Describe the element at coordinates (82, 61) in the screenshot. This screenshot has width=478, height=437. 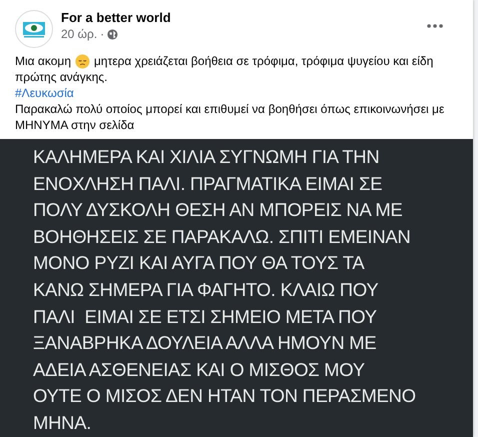
I see `emoji-icon` at that location.